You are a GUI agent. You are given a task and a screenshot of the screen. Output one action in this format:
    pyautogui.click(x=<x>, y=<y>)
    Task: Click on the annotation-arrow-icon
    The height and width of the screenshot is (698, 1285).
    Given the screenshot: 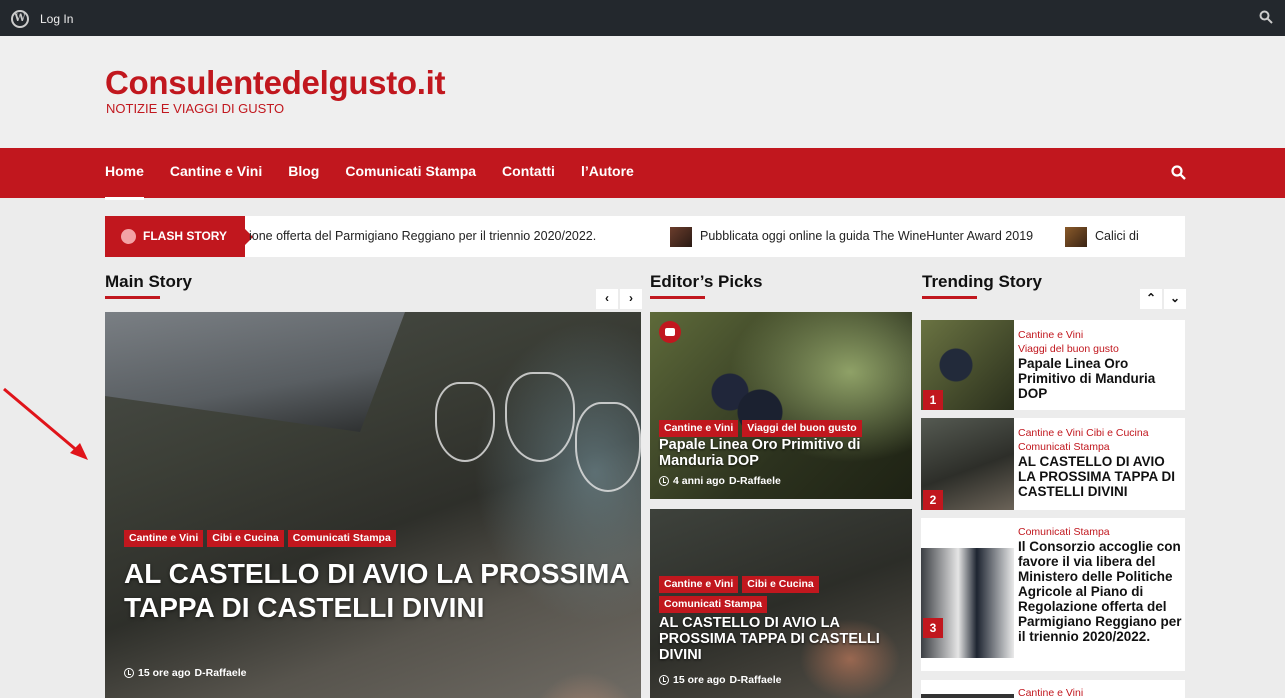 What is the action you would take?
    pyautogui.click(x=45, y=423)
    